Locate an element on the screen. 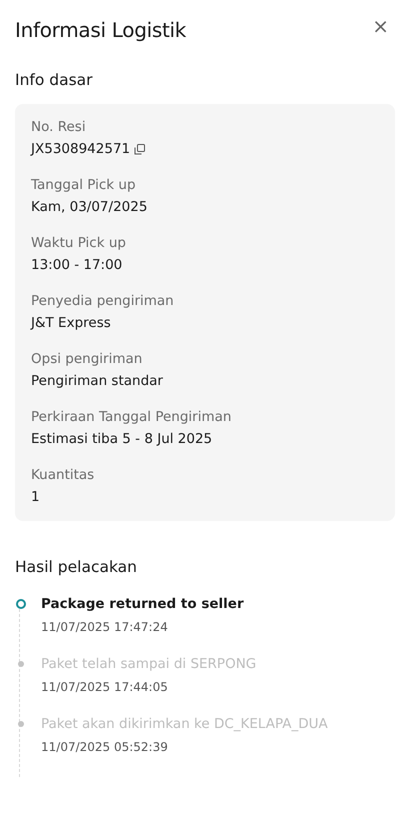 The image size is (410, 822). field-value: Kam, 03/07/2025 is located at coordinates (89, 207).